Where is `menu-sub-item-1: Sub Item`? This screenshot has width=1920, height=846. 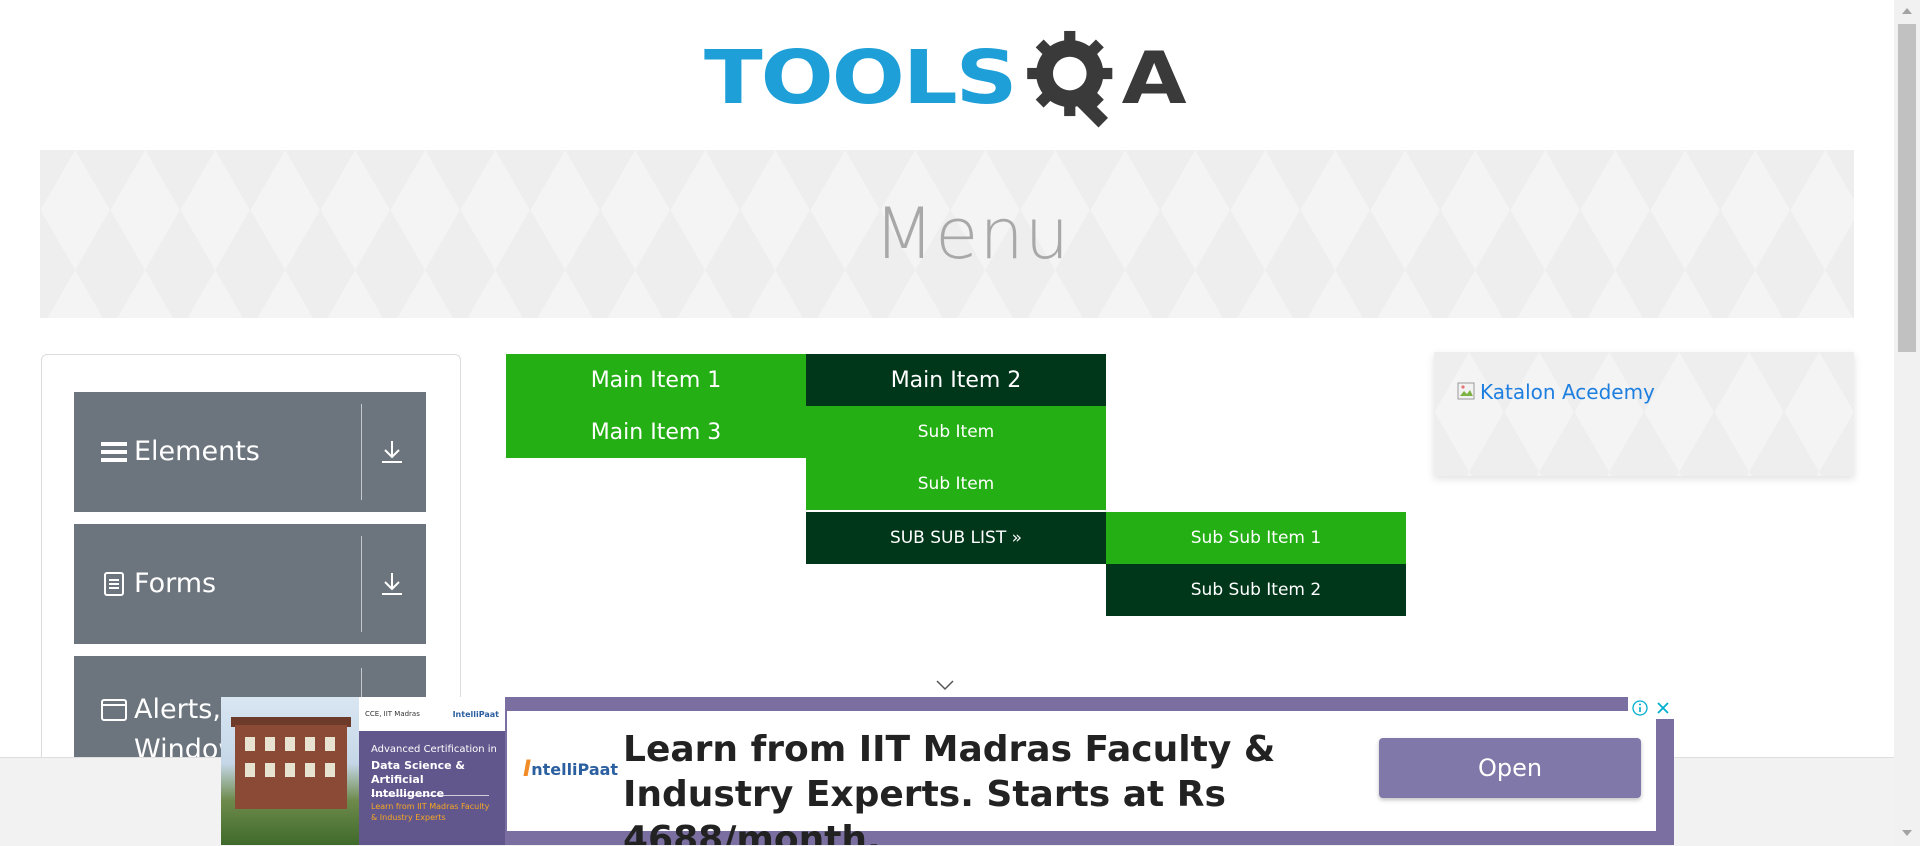
menu-sub-item-1: Sub Item is located at coordinates (956, 432).